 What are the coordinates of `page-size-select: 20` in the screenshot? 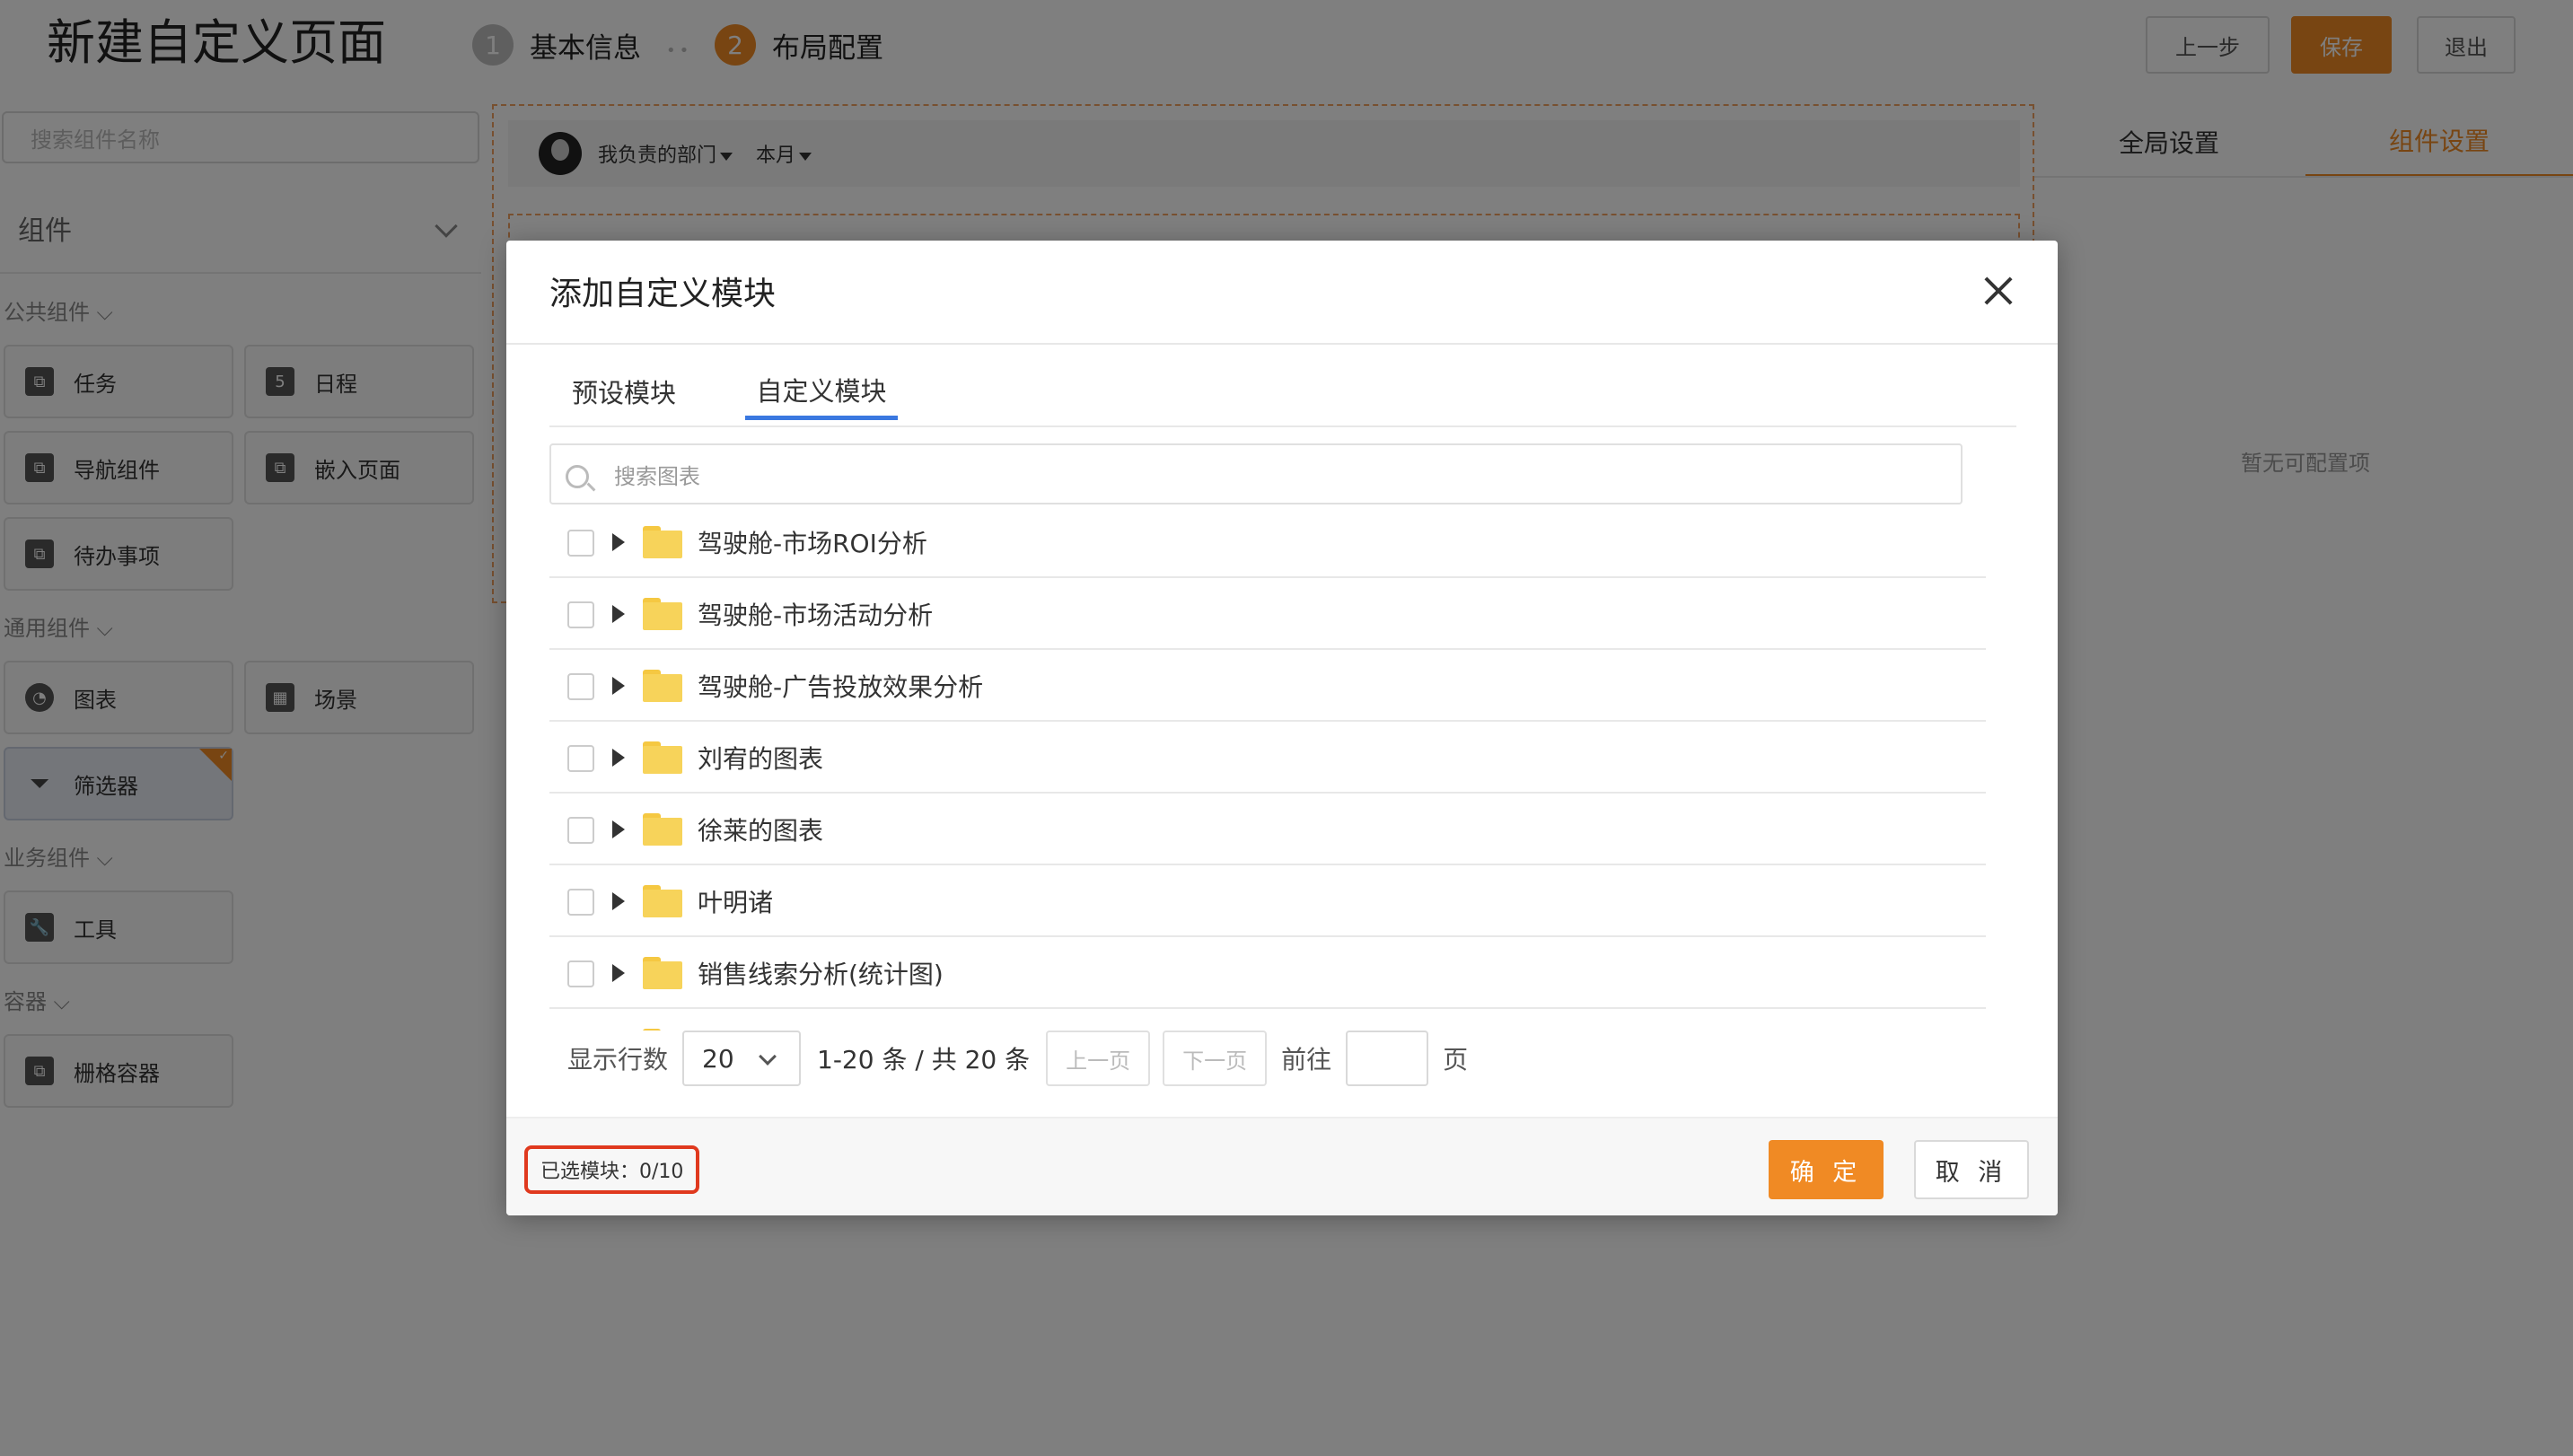 It's located at (742, 1058).